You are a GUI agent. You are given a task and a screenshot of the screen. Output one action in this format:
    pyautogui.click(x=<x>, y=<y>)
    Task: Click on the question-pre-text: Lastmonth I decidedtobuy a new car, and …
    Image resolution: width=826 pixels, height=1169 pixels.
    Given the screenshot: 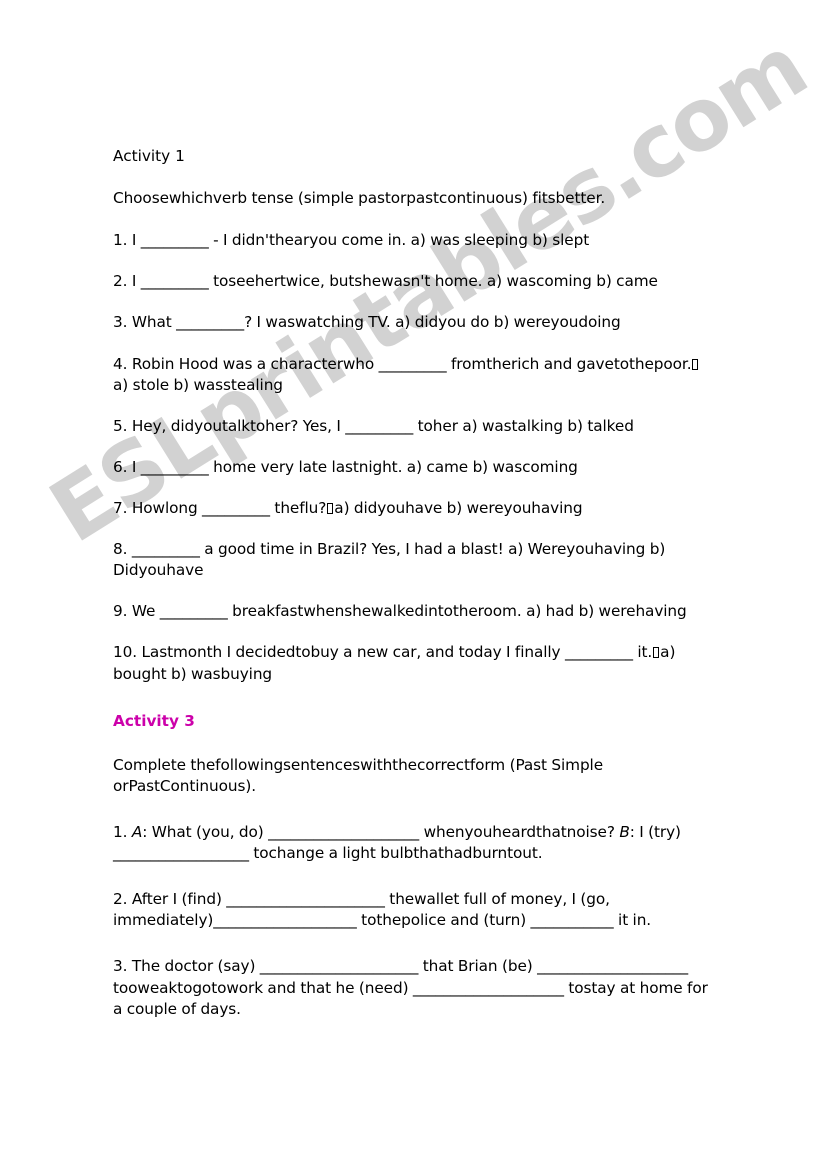 What is the action you would take?
    pyautogui.click(x=353, y=652)
    